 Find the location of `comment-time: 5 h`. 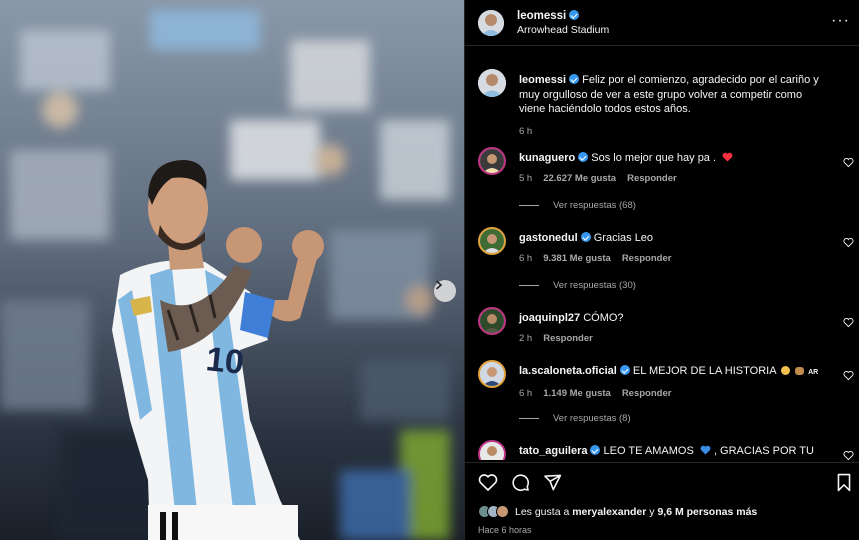

comment-time: 5 h is located at coordinates (525, 178).